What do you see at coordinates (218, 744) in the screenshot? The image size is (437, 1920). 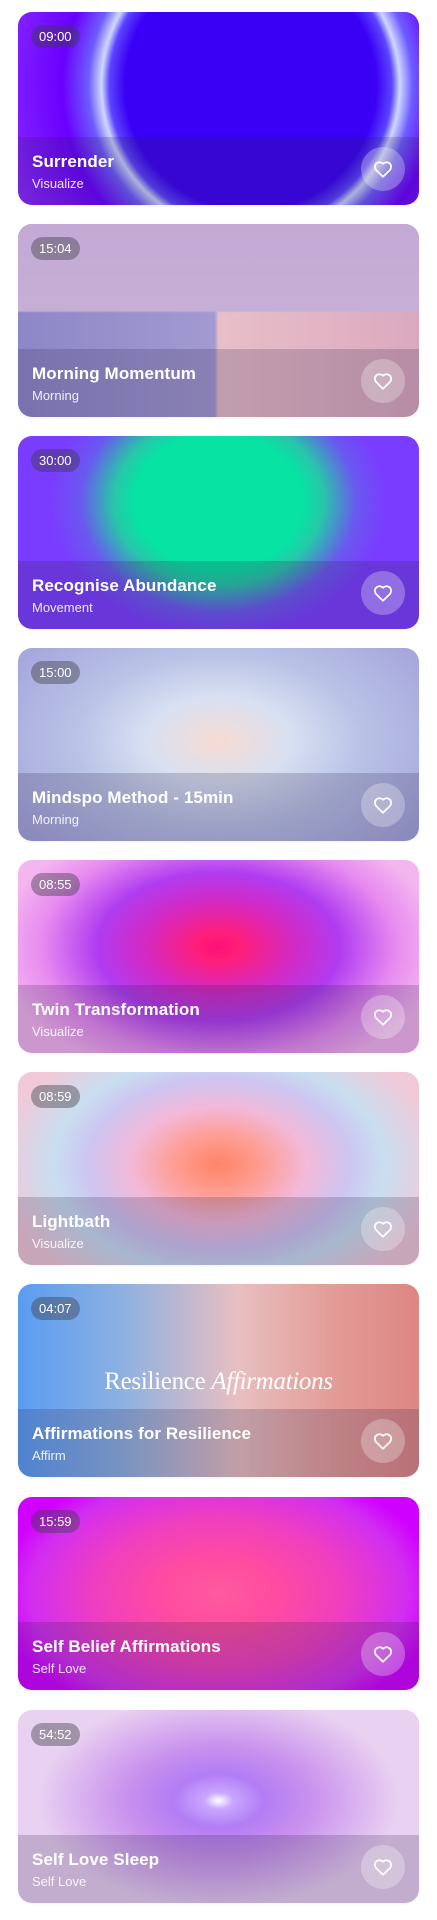 I see `session-card: 15:00 Mindspo Method - 15min Morning` at bounding box center [218, 744].